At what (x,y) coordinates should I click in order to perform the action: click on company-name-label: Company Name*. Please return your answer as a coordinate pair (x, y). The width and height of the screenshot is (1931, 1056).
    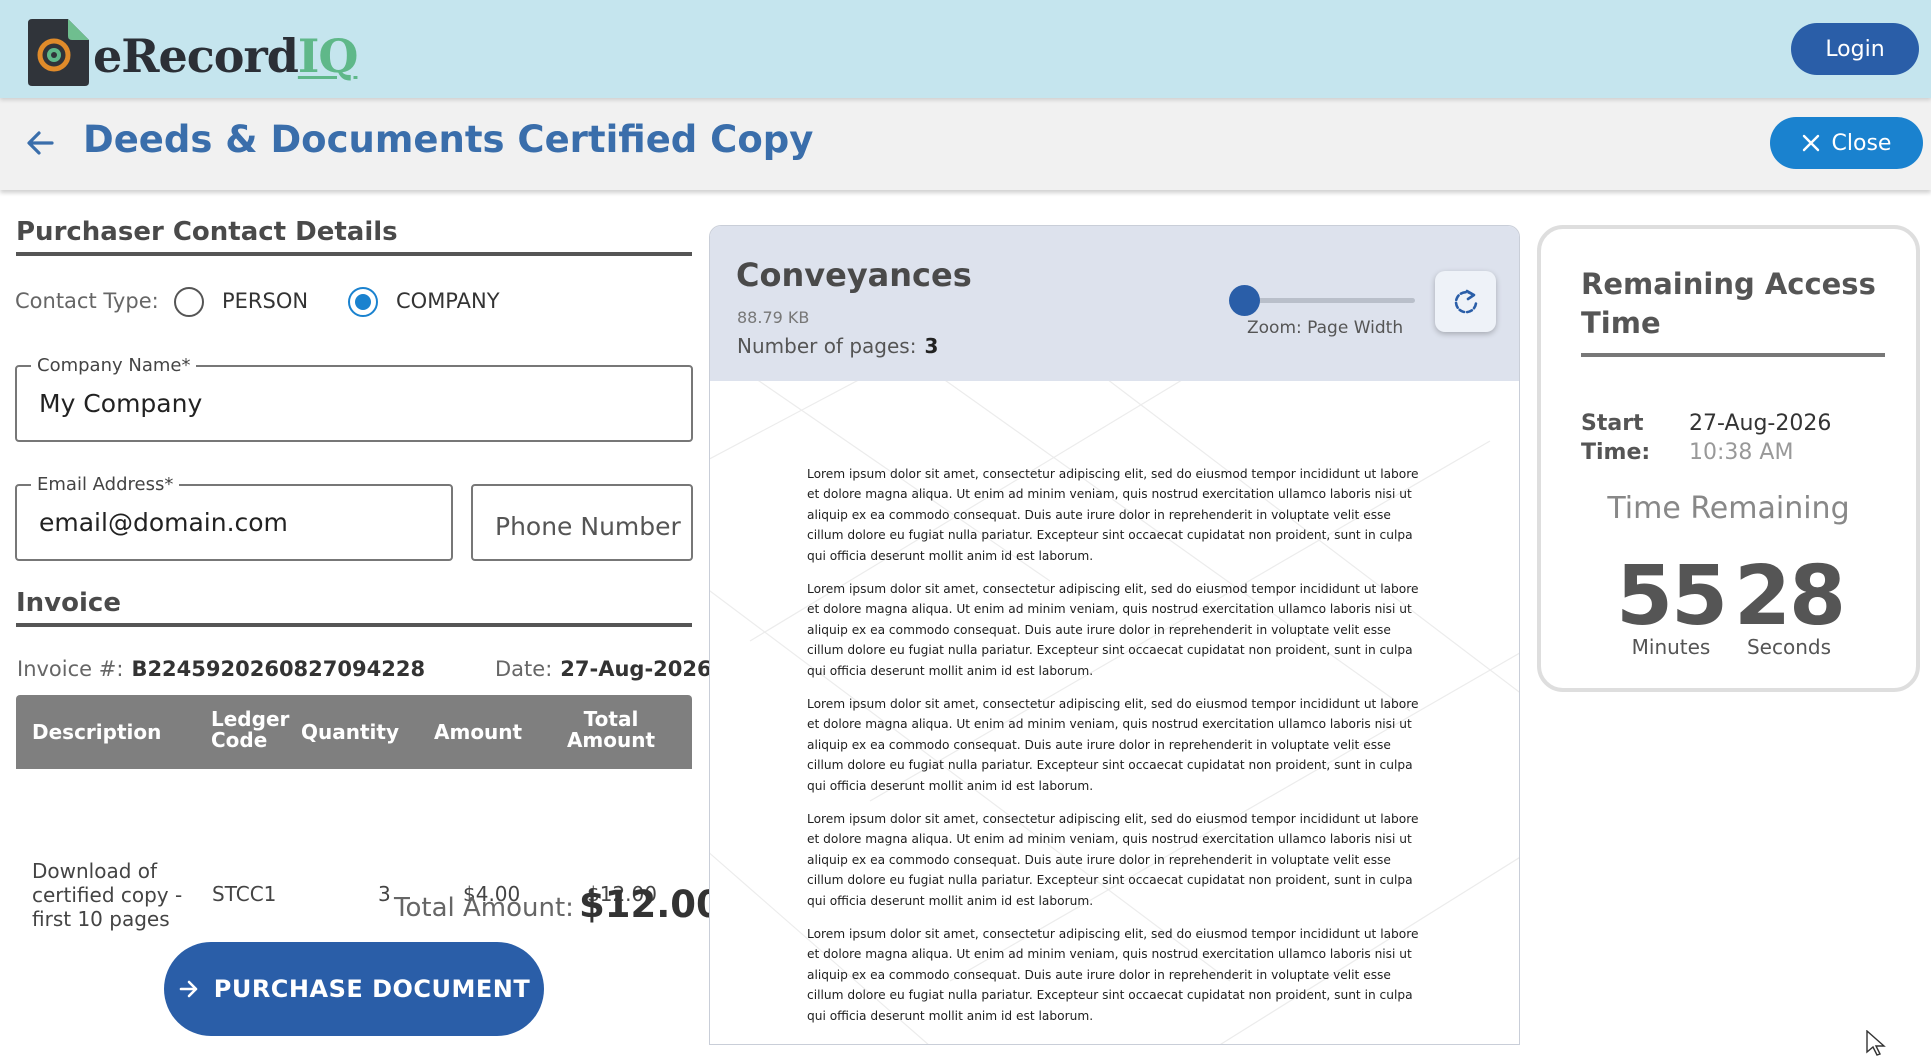
    Looking at the image, I should click on (114, 365).